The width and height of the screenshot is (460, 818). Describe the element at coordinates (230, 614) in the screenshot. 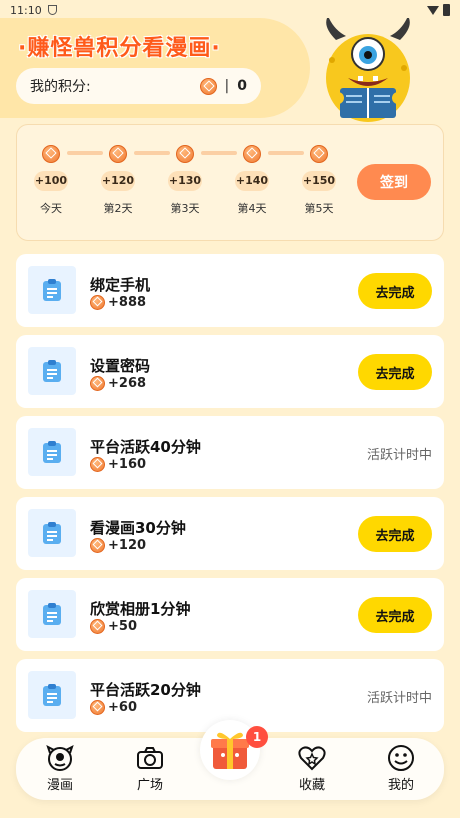

I see `task-row: 欣赏相册1分钟 +50 去完成` at that location.